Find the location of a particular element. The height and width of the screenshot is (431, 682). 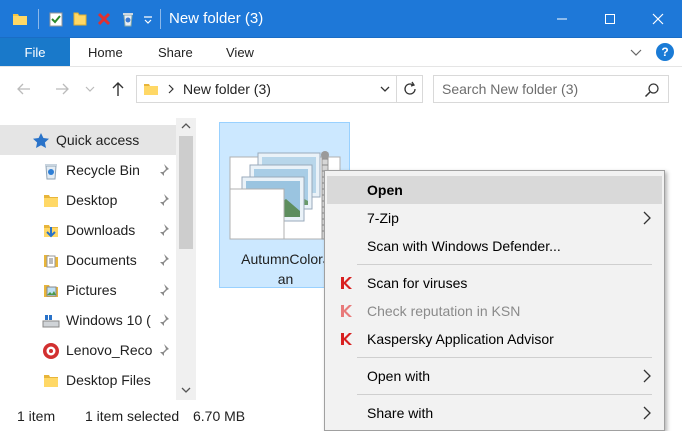

menu-item-share-with: Share with is located at coordinates (494, 413).